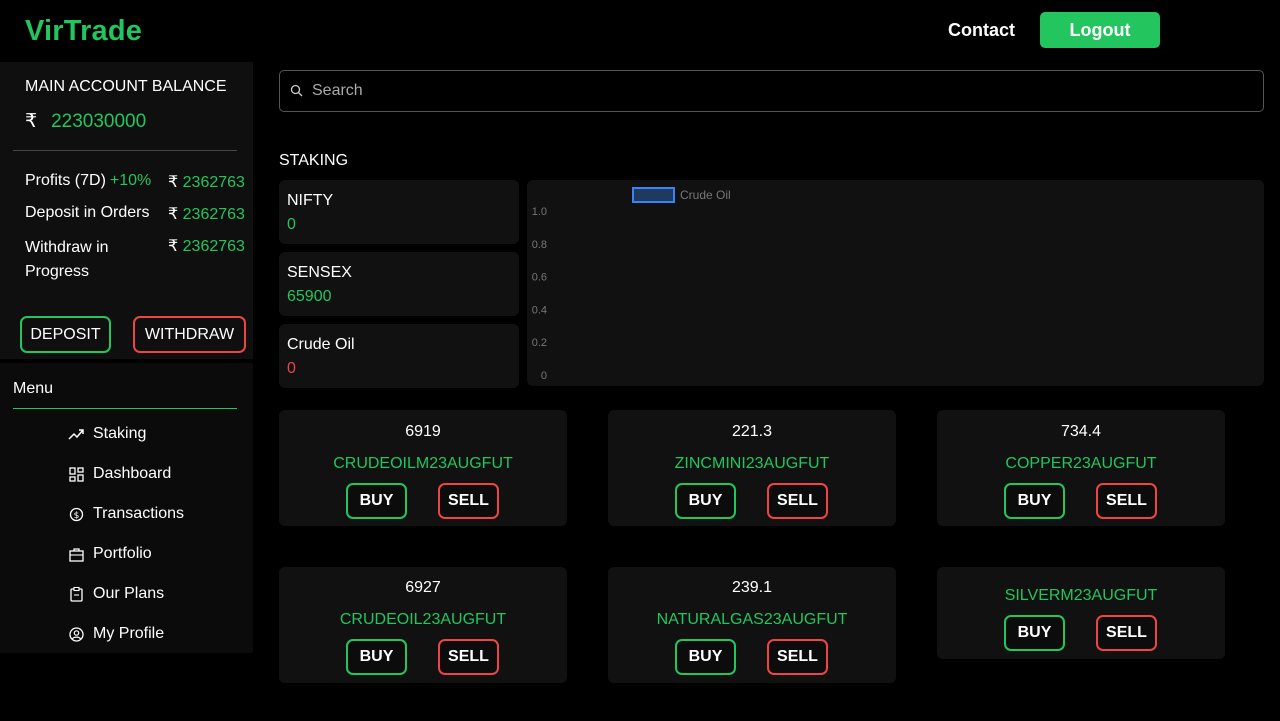  I want to click on staking-value: 65900, so click(309, 296).